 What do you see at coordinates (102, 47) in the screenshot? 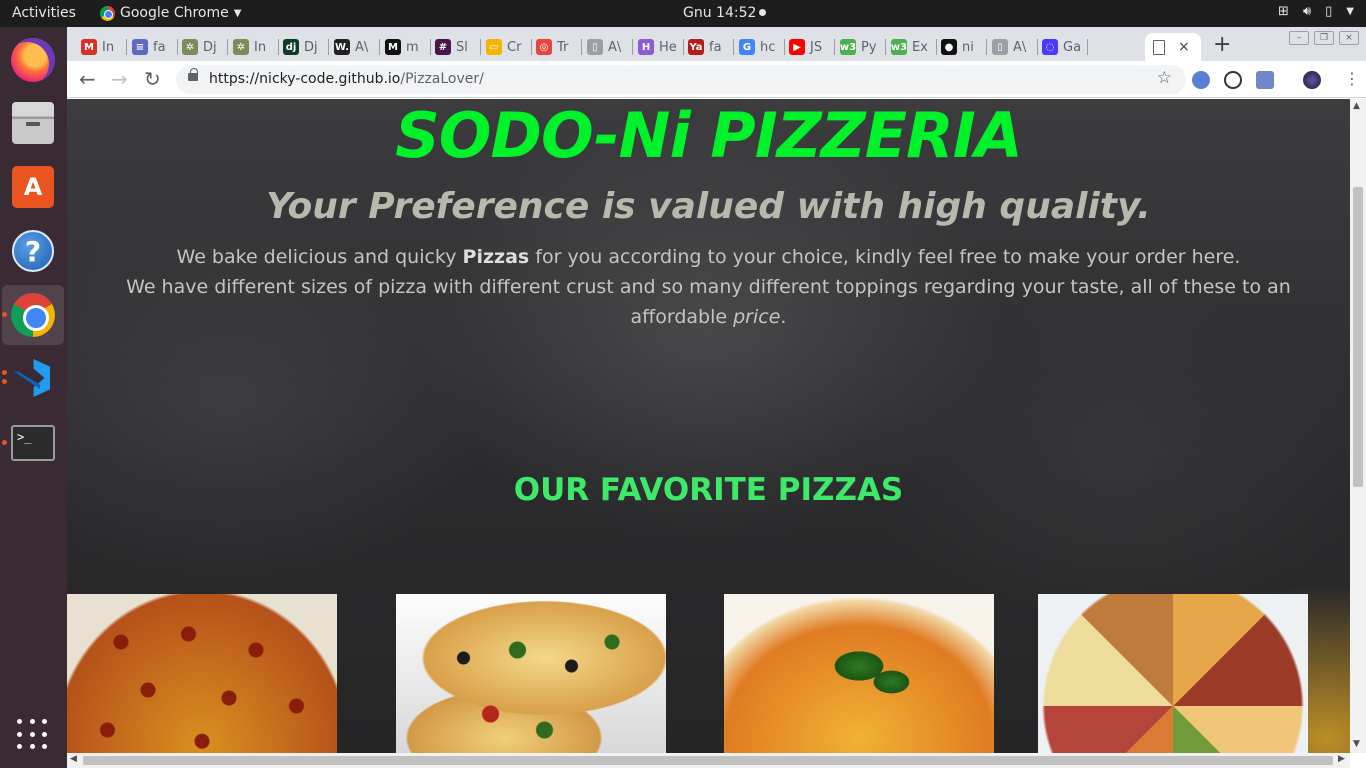
I see `tab-0: M In` at bounding box center [102, 47].